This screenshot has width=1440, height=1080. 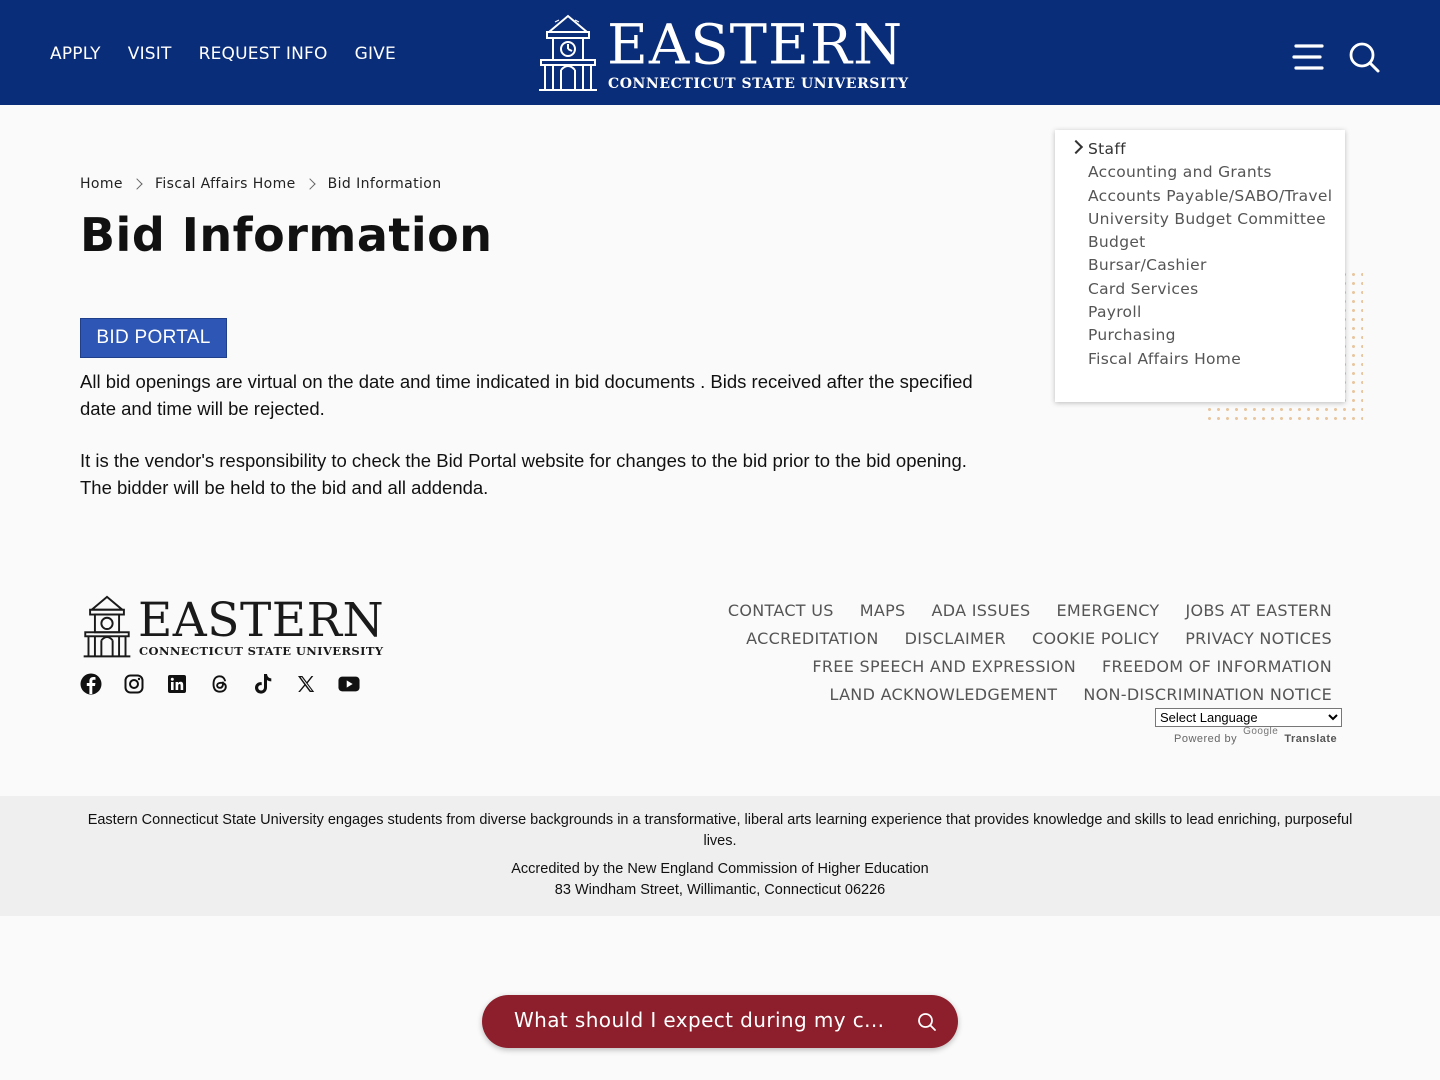 I want to click on sidebar-item-budget: Budget, so click(x=1213, y=242).